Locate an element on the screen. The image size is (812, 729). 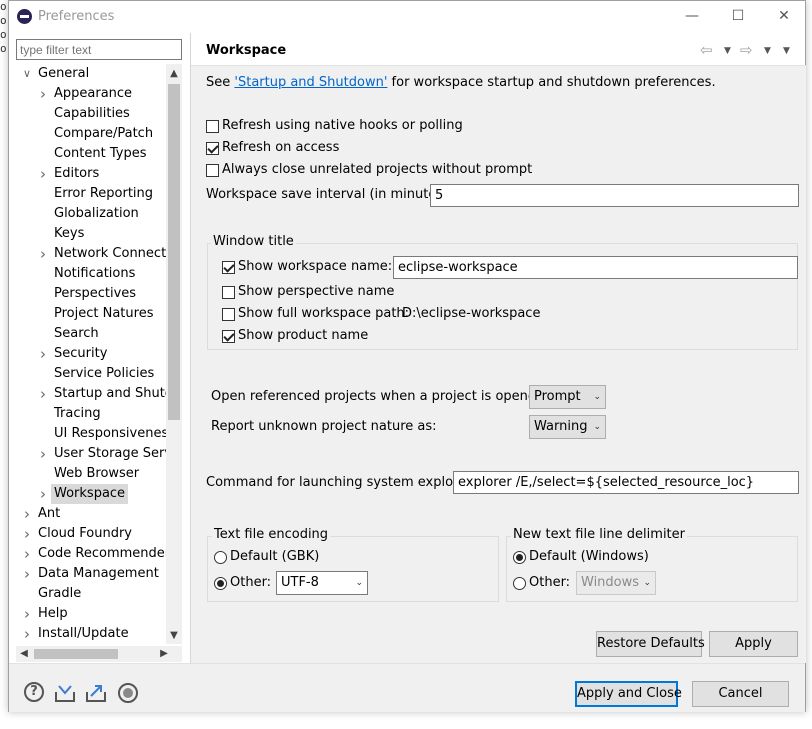
close-button: ✕ is located at coordinates (784, 17).